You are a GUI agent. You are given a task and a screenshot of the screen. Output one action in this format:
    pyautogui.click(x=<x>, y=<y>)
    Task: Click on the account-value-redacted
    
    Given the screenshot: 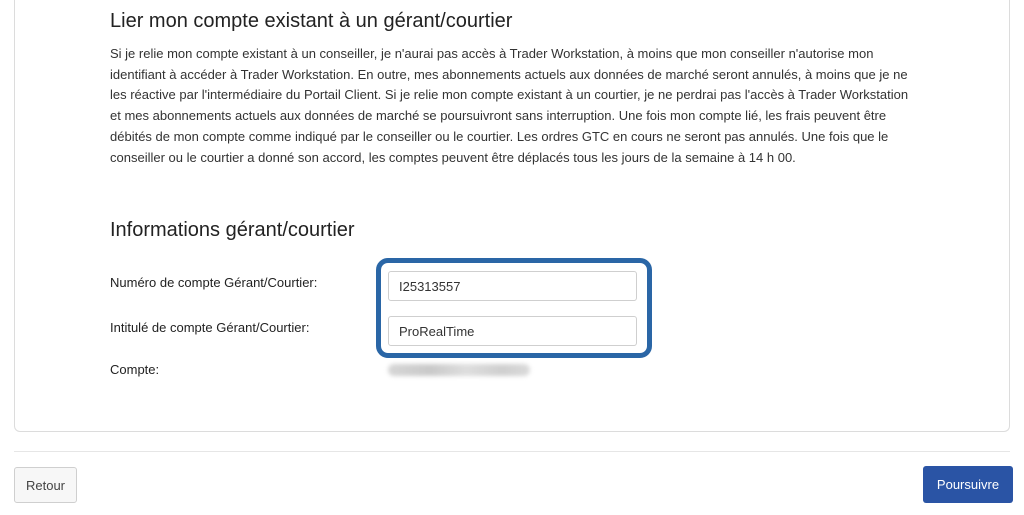 What is the action you would take?
    pyautogui.click(x=459, y=370)
    